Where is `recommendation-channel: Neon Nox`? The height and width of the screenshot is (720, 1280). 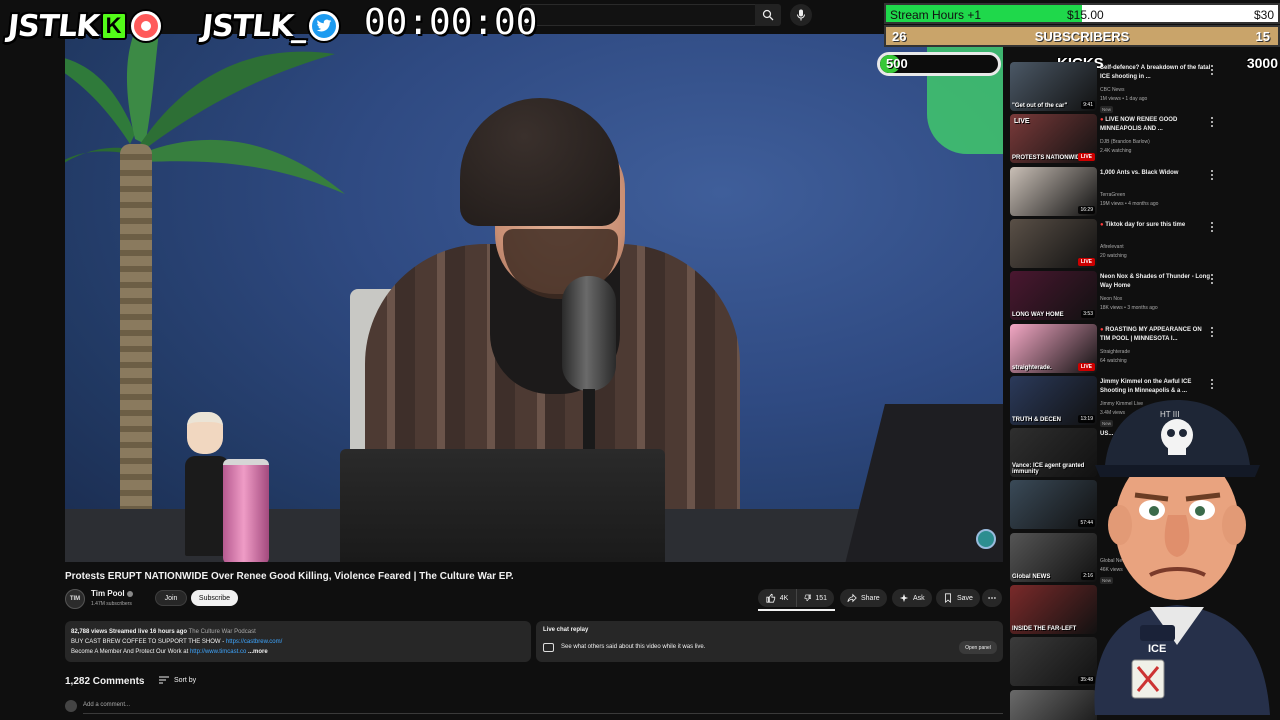 recommendation-channel: Neon Nox is located at coordinates (1111, 299).